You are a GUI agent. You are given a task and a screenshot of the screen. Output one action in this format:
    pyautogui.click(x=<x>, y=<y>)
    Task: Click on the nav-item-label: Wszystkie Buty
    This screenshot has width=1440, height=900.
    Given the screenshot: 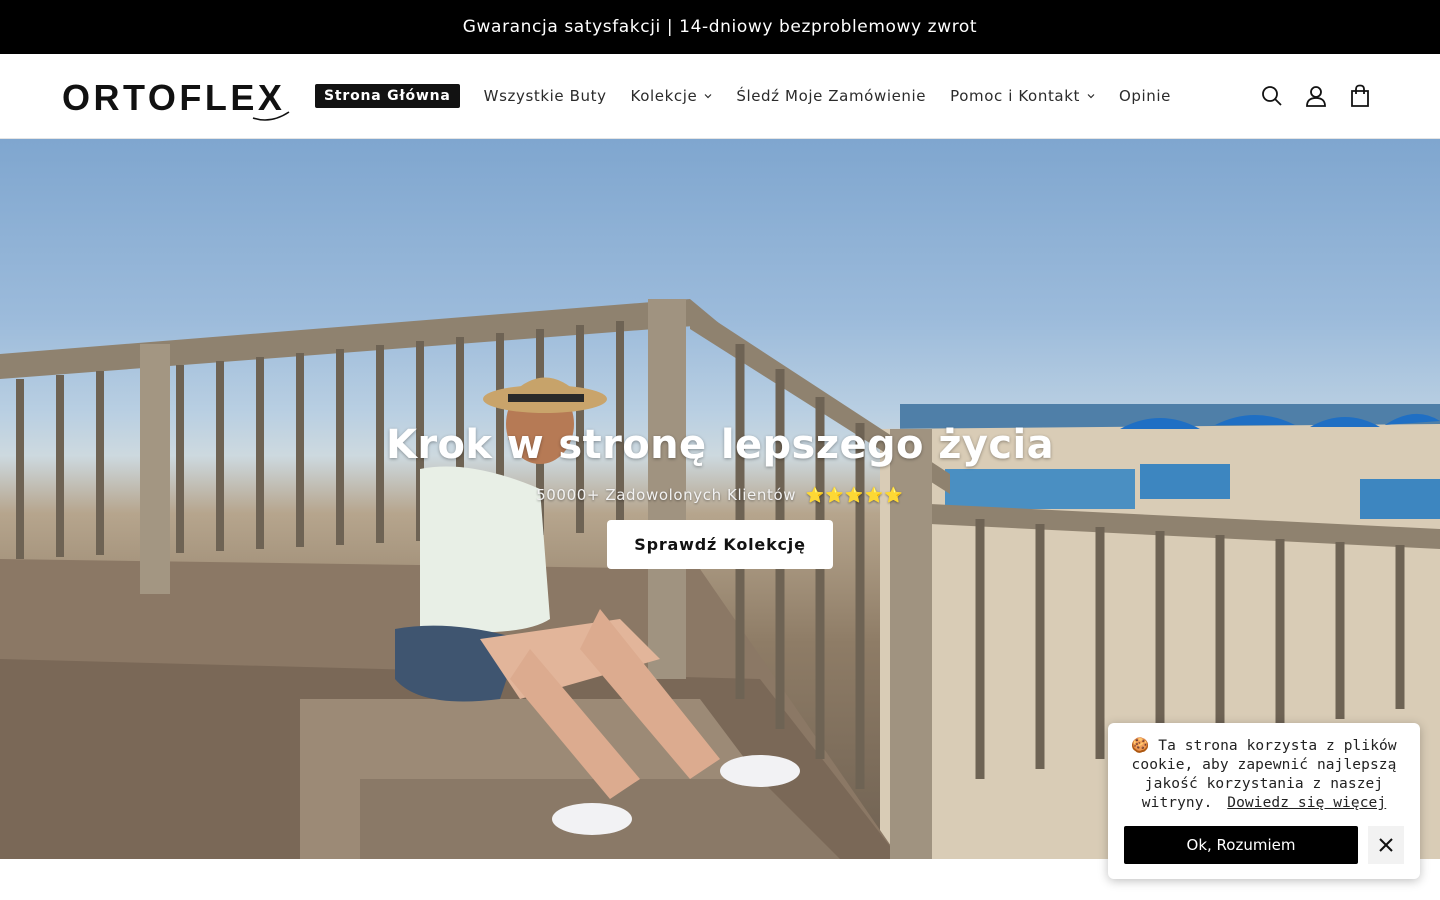 What is the action you would take?
    pyautogui.click(x=545, y=96)
    